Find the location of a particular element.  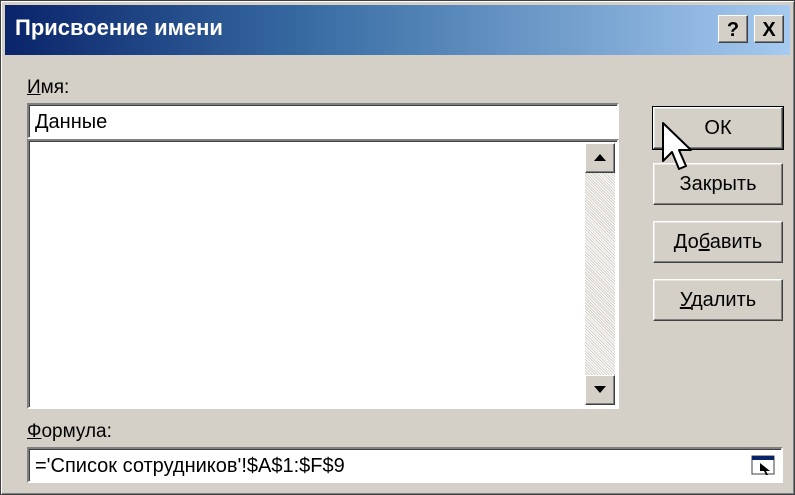

delete-button: Удалить is located at coordinates (718, 300).